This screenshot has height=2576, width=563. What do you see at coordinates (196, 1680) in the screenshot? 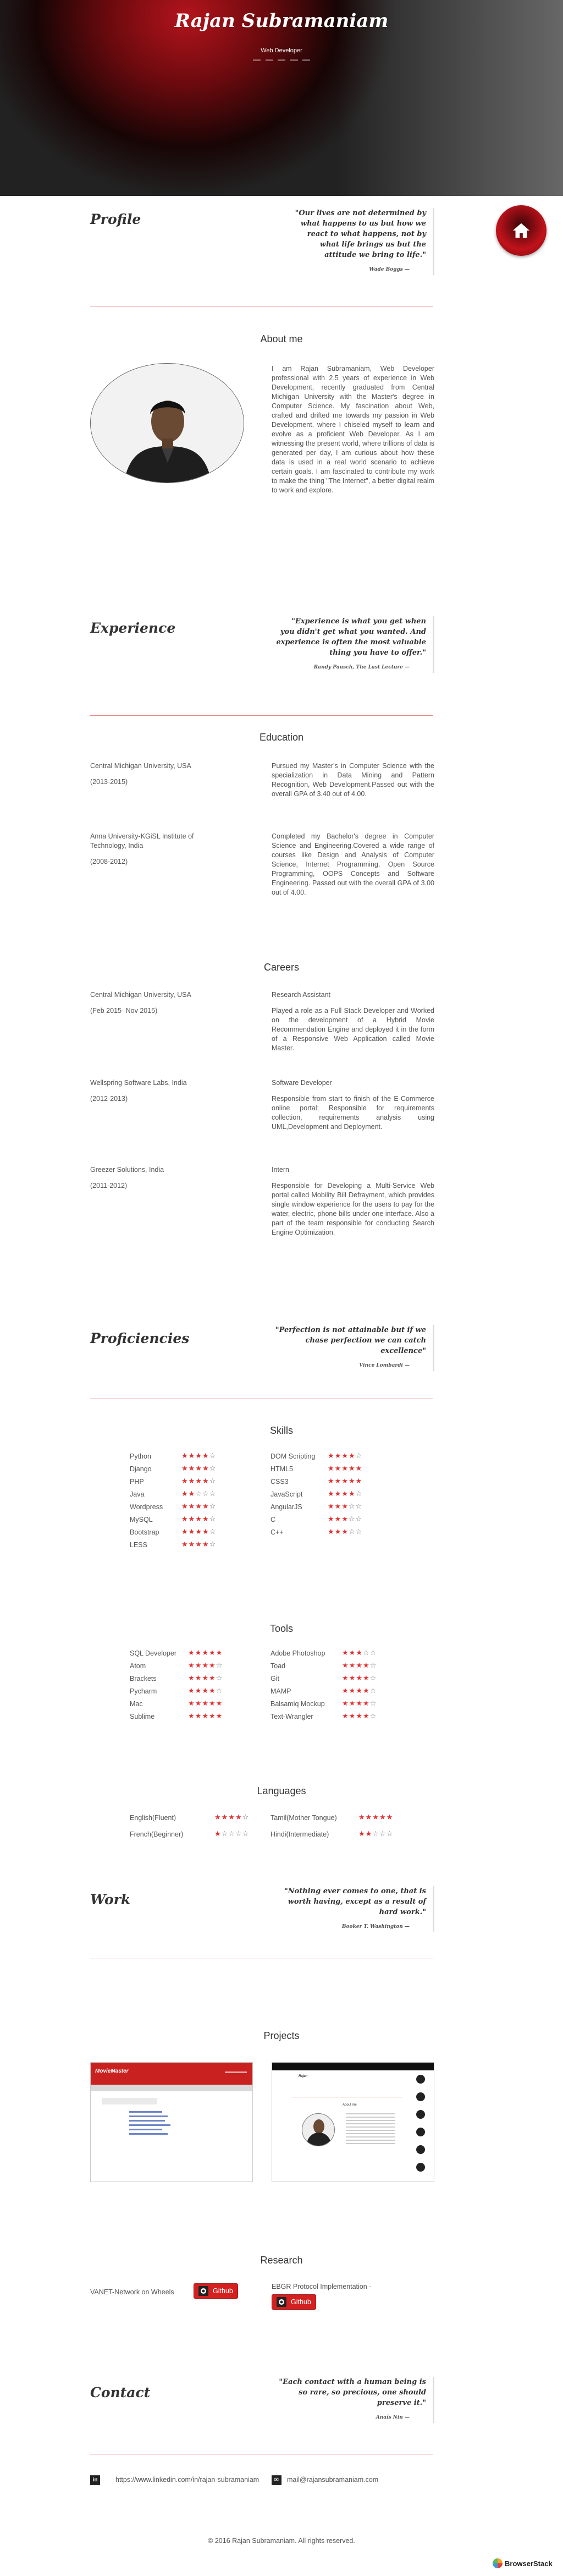
I see `rating-row: Brackets ★★★★☆` at bounding box center [196, 1680].